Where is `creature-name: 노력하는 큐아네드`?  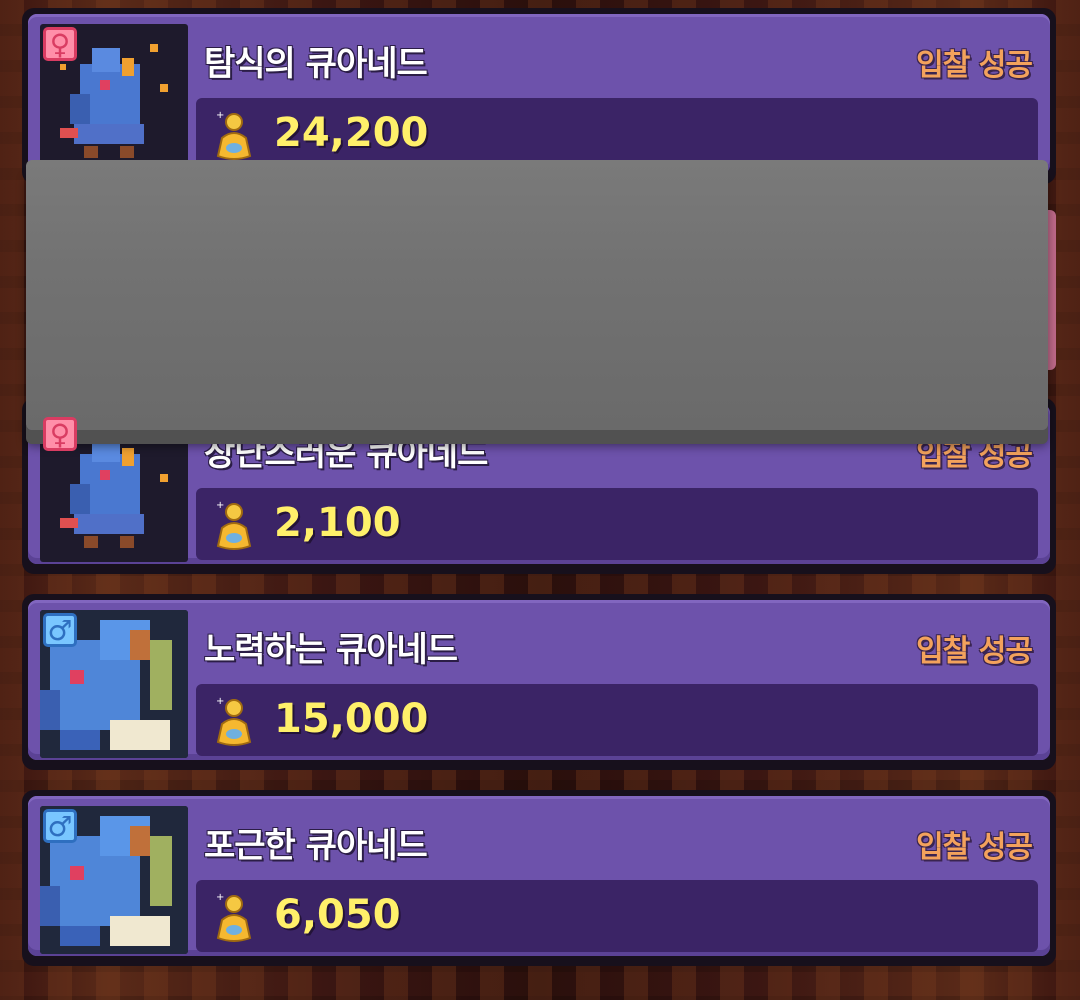
creature-name: 노력하는 큐아네드 is located at coordinates (331, 650).